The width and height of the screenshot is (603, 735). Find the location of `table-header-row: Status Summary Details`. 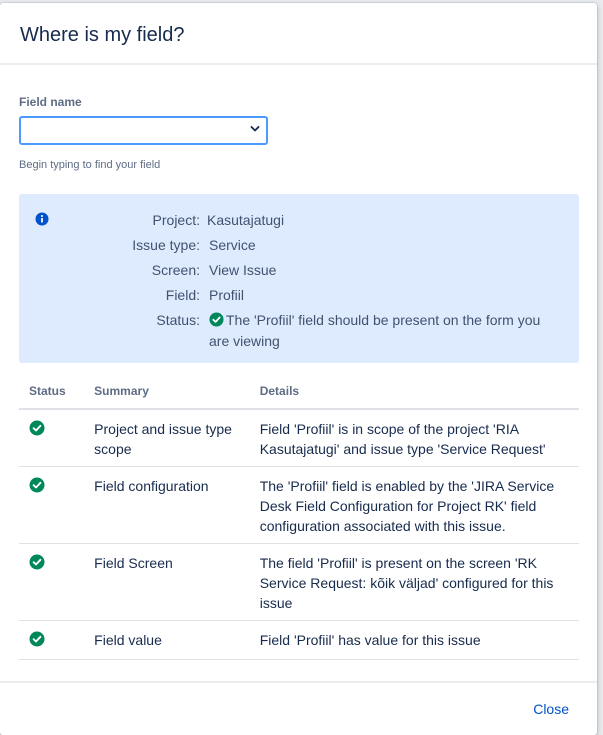

table-header-row: Status Summary Details is located at coordinates (299, 397).